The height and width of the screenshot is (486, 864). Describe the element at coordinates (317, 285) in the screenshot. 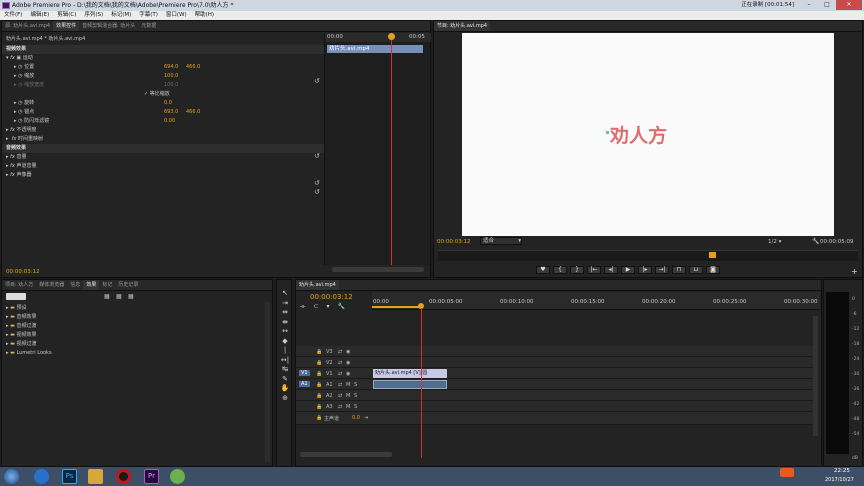

I see `tab-sequence: 劝片头.avi.mp4` at that location.